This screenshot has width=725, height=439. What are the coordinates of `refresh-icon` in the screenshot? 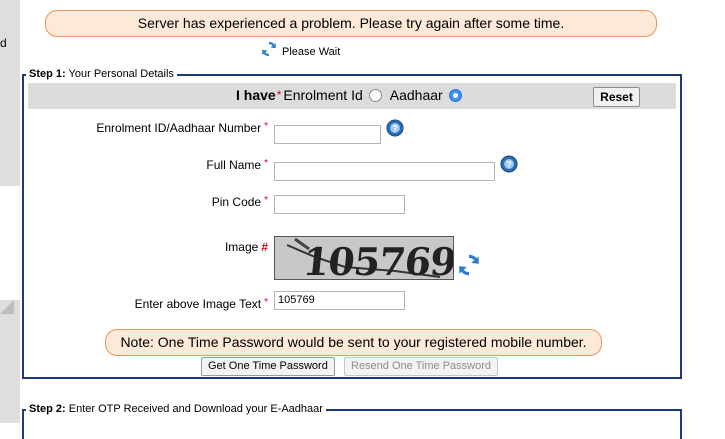 It's located at (269, 49).